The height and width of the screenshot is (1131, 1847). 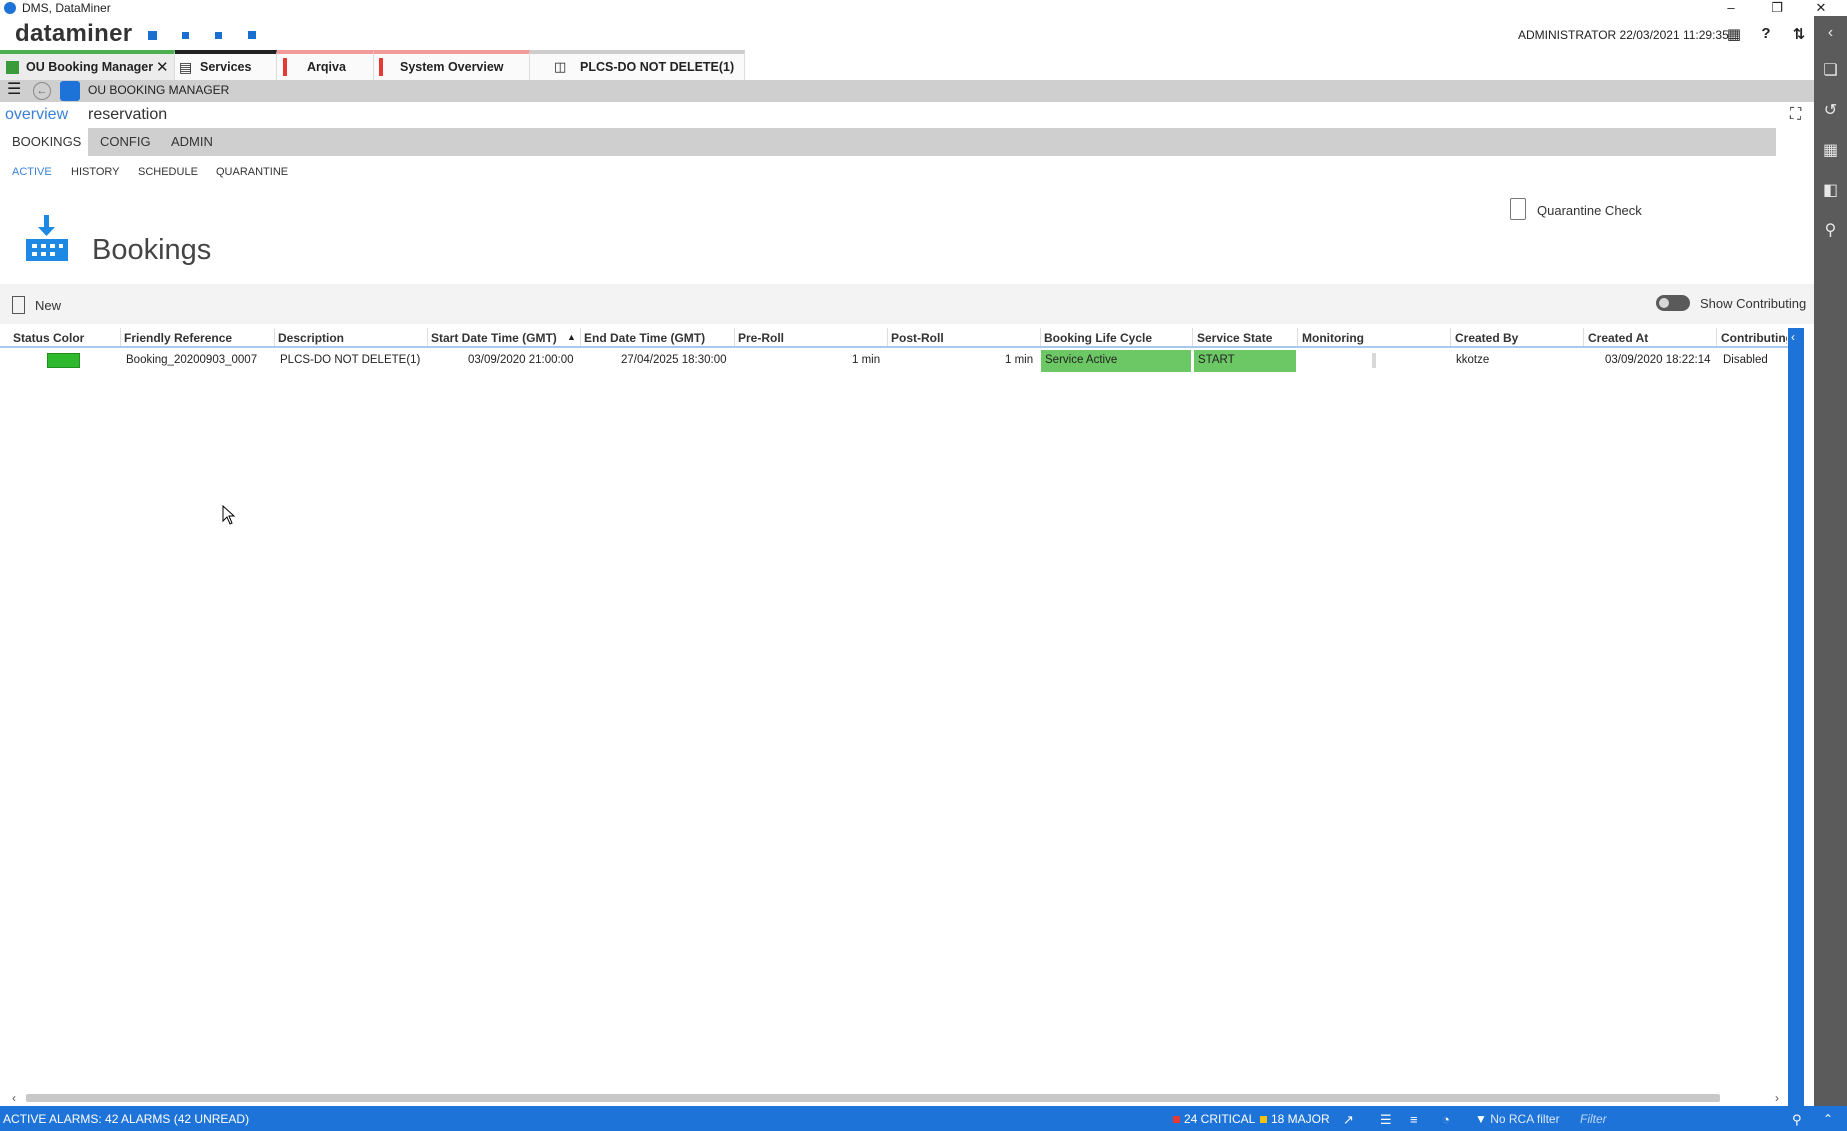 What do you see at coordinates (1673, 303) in the screenshot?
I see `show-contributing-toggle` at bounding box center [1673, 303].